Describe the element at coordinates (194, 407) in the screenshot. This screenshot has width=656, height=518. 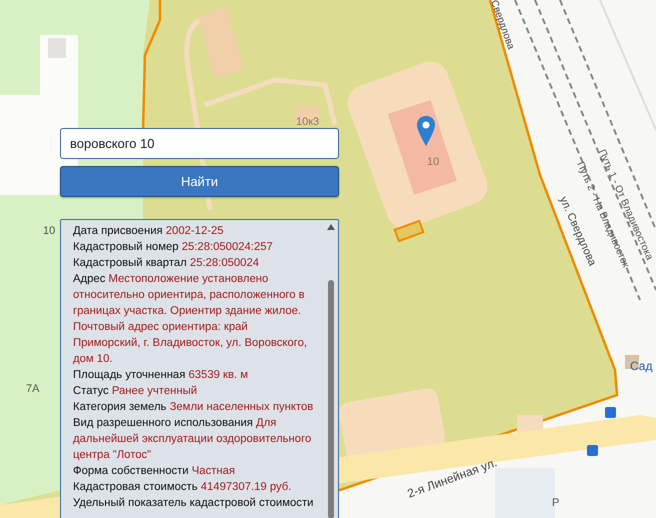
I see `info-field: Категория земель Земли населенных пунктов` at that location.